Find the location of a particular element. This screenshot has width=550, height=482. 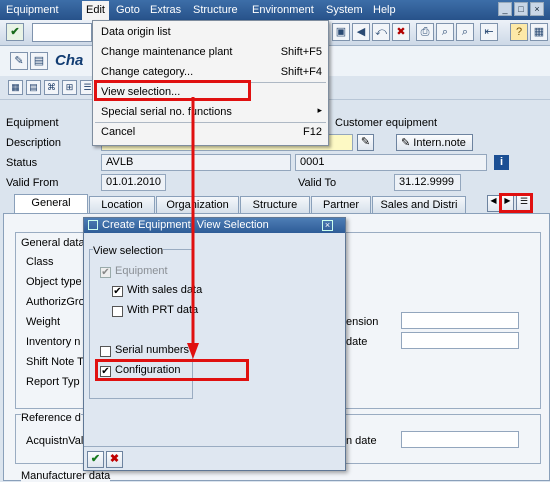

dimension-label: ension is located at coordinates (362, 322).